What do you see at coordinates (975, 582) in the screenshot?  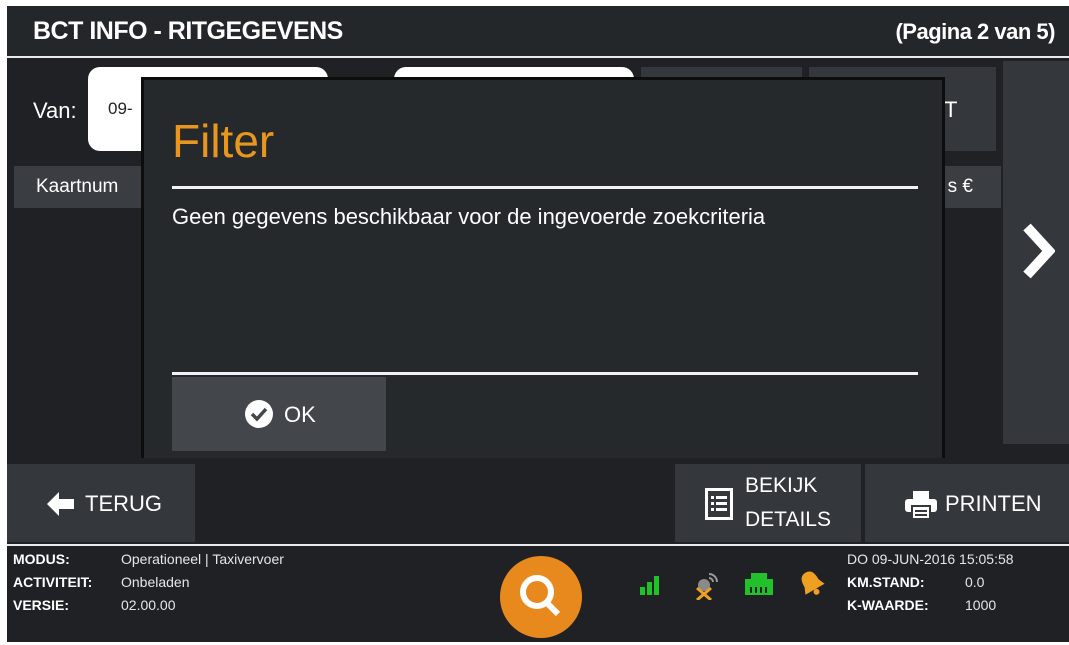 I see `km-value: 0.0` at bounding box center [975, 582].